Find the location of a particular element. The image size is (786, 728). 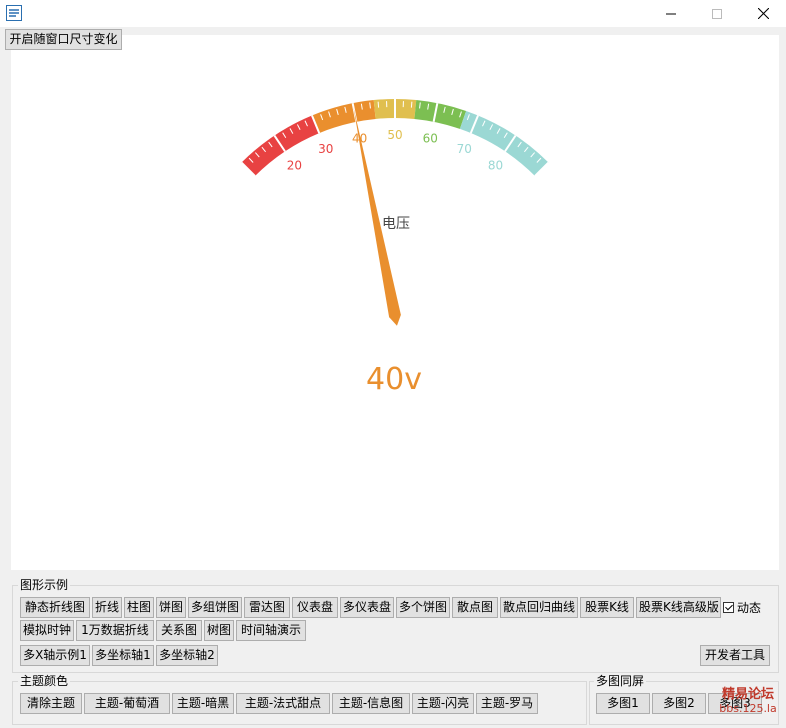

theme-wine-button: 主题-葡萄酒 is located at coordinates (127, 703).